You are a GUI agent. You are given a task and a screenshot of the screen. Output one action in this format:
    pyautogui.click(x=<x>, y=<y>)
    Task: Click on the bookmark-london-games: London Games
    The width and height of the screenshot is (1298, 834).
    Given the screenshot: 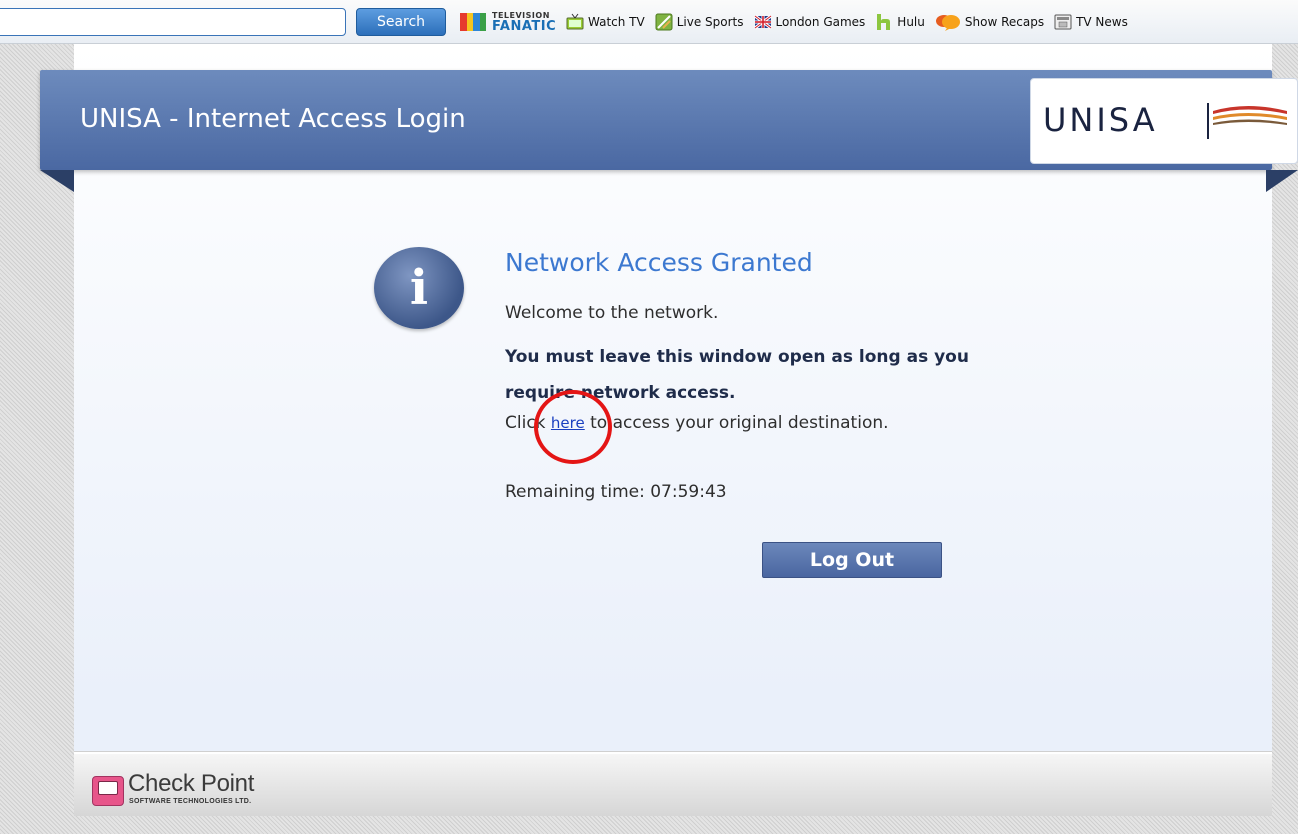 What is the action you would take?
    pyautogui.click(x=809, y=22)
    